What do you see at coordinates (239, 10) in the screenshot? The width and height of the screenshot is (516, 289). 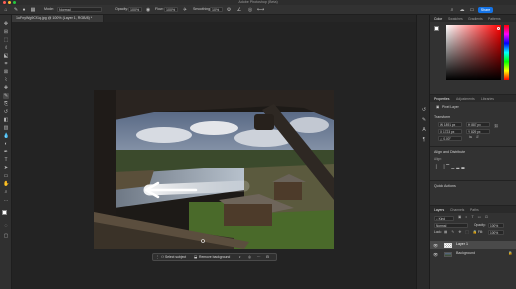 I see `brush-angle-icon: ∠` at bounding box center [239, 10].